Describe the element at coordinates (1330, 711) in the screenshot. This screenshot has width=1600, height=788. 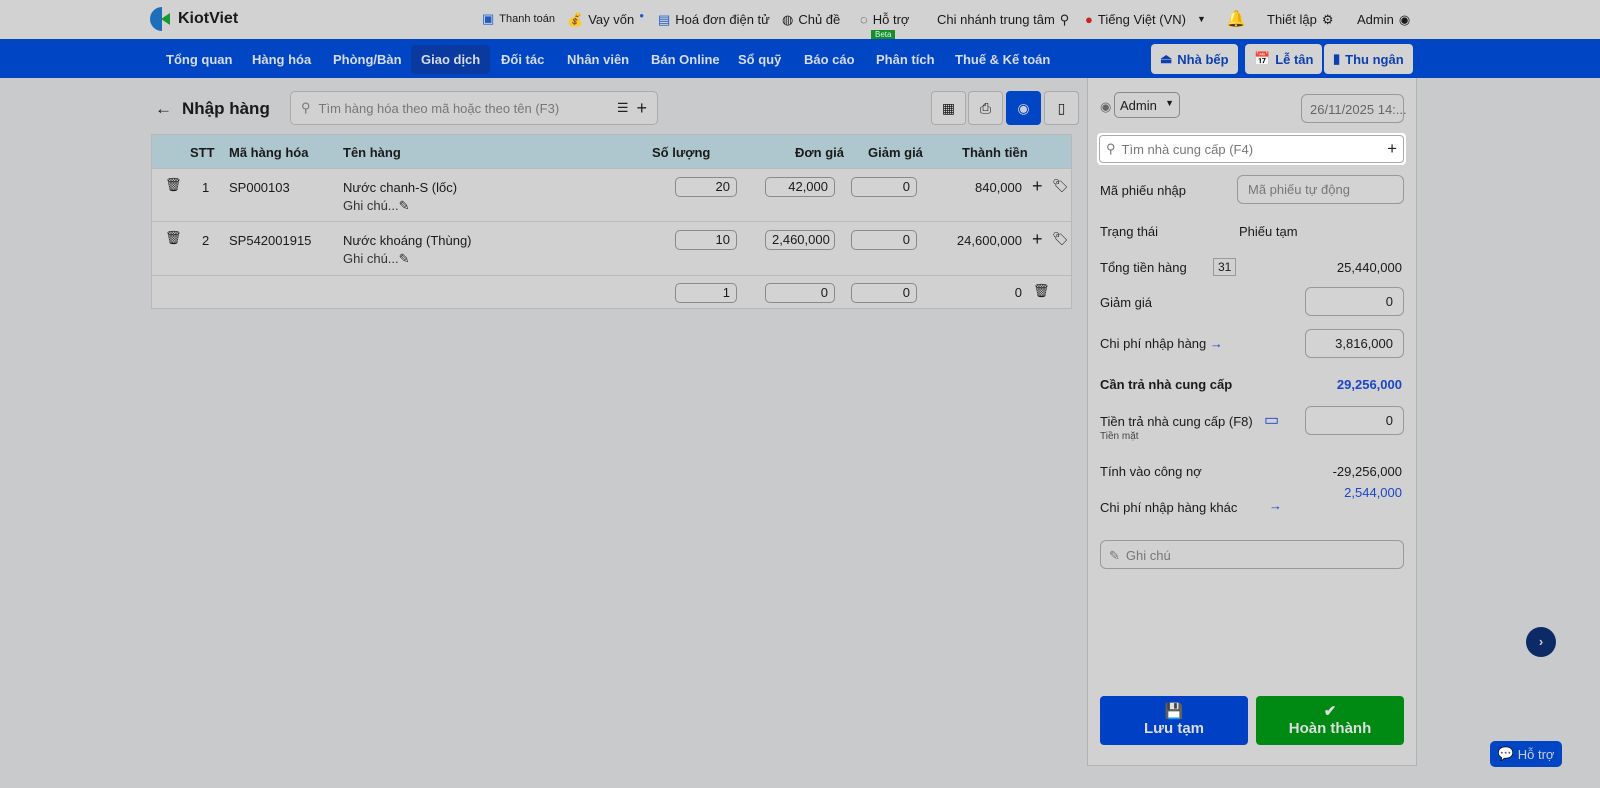
I see `check-icon: ✔` at that location.